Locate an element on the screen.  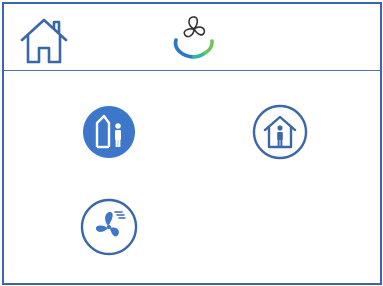
boost-mode-button is located at coordinates (111, 227).